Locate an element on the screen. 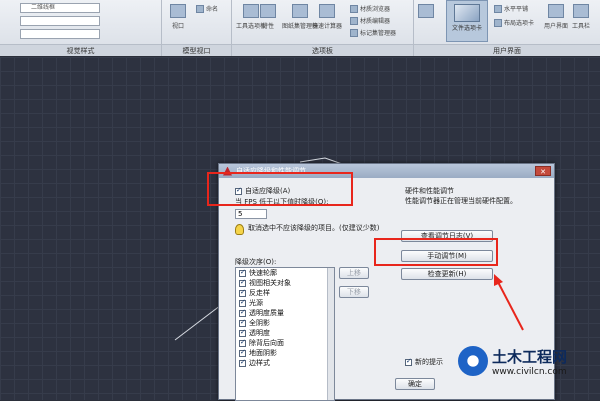 The height and width of the screenshot is (401, 600). markup-set-button: 标记集管理器 is located at coordinates (373, 32).